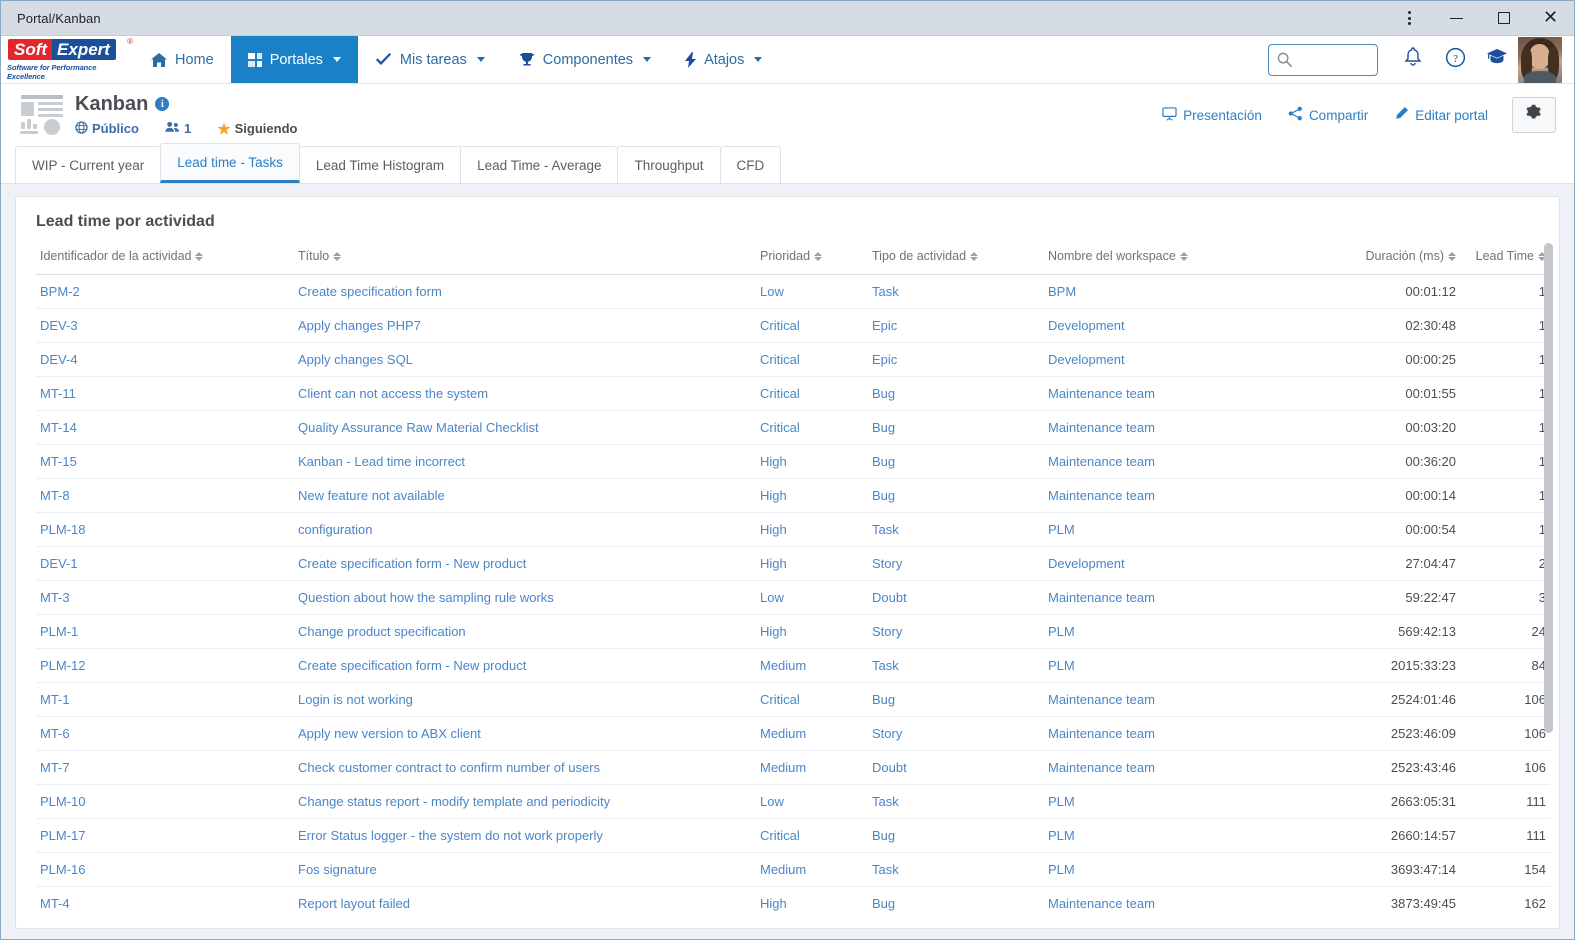 This screenshot has width=1575, height=940. Describe the element at coordinates (165, 869) in the screenshot. I see `cell-activity-id: PLM-16` at that location.